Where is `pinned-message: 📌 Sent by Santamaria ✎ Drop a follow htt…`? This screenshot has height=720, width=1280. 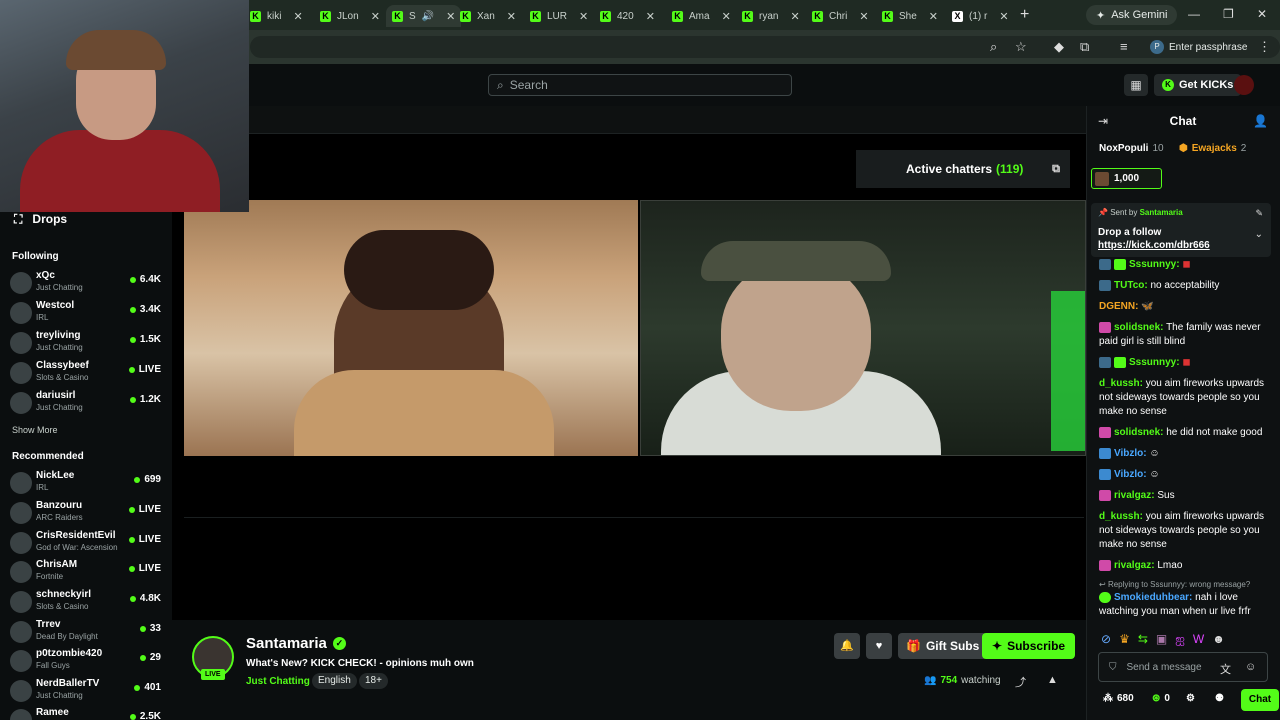
pinned-message: 📌 Sent by Santamaria ✎ Drop a follow htt… is located at coordinates (1181, 230).